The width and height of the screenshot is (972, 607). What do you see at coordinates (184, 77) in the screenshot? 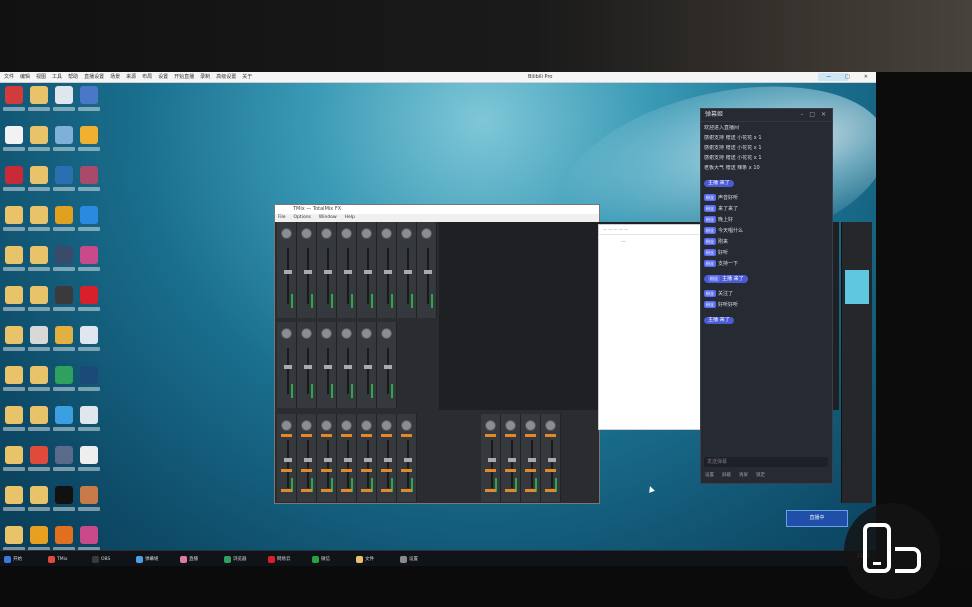
I see `app-menu-item: 开始直播` at bounding box center [184, 77].